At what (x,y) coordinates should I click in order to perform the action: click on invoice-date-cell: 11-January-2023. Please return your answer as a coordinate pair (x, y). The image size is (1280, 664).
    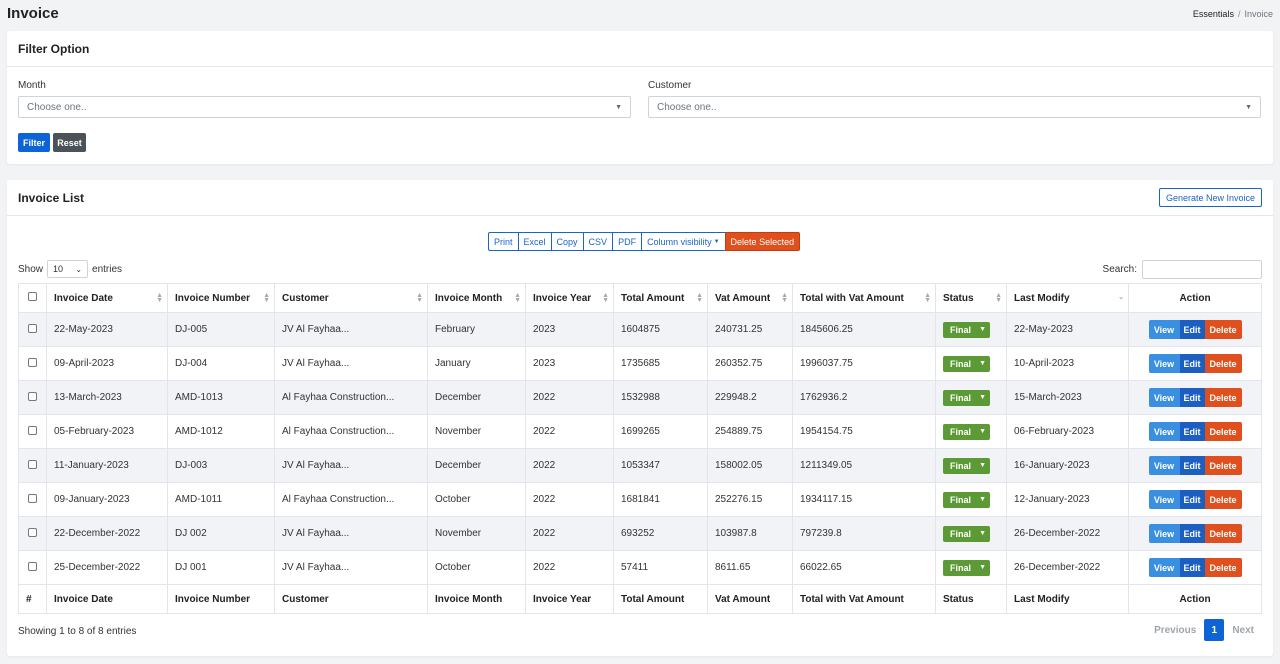
    Looking at the image, I should click on (107, 465).